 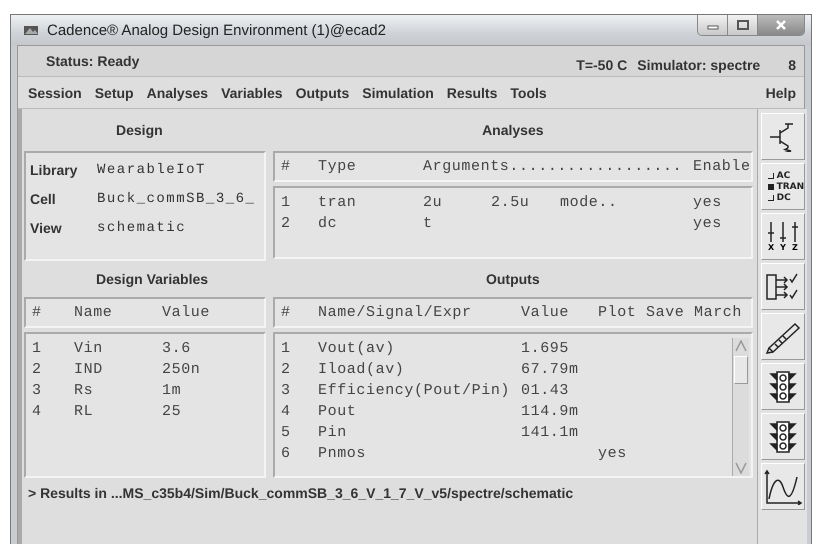 I want to click on table-cell-text: Vin, so click(x=89, y=348).